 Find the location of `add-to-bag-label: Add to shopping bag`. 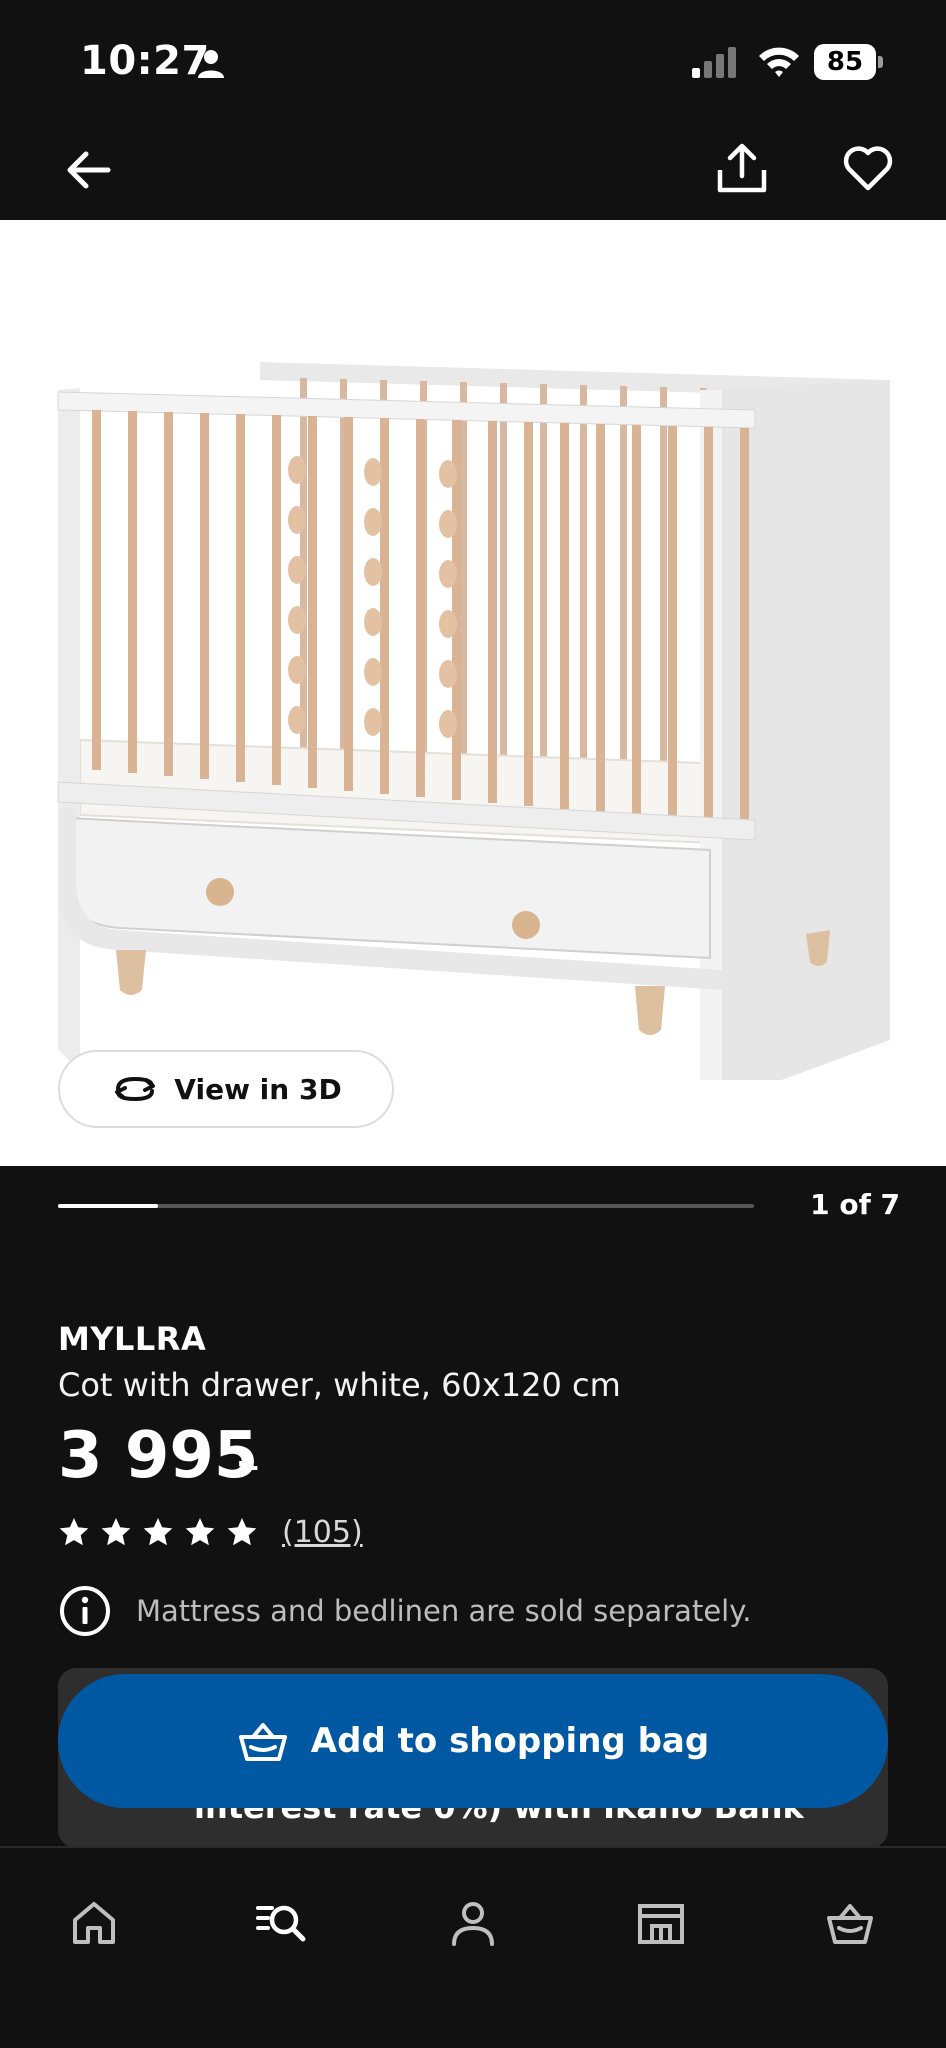

add-to-bag-label: Add to shopping bag is located at coordinates (510, 1741).